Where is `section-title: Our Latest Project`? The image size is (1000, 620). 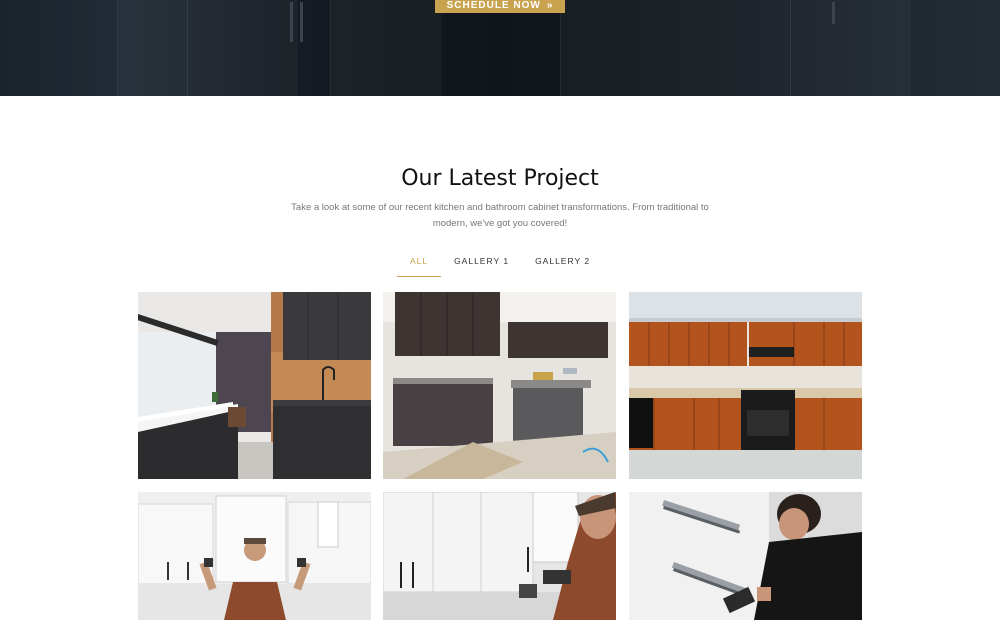
section-title: Our Latest Project is located at coordinates (500, 178).